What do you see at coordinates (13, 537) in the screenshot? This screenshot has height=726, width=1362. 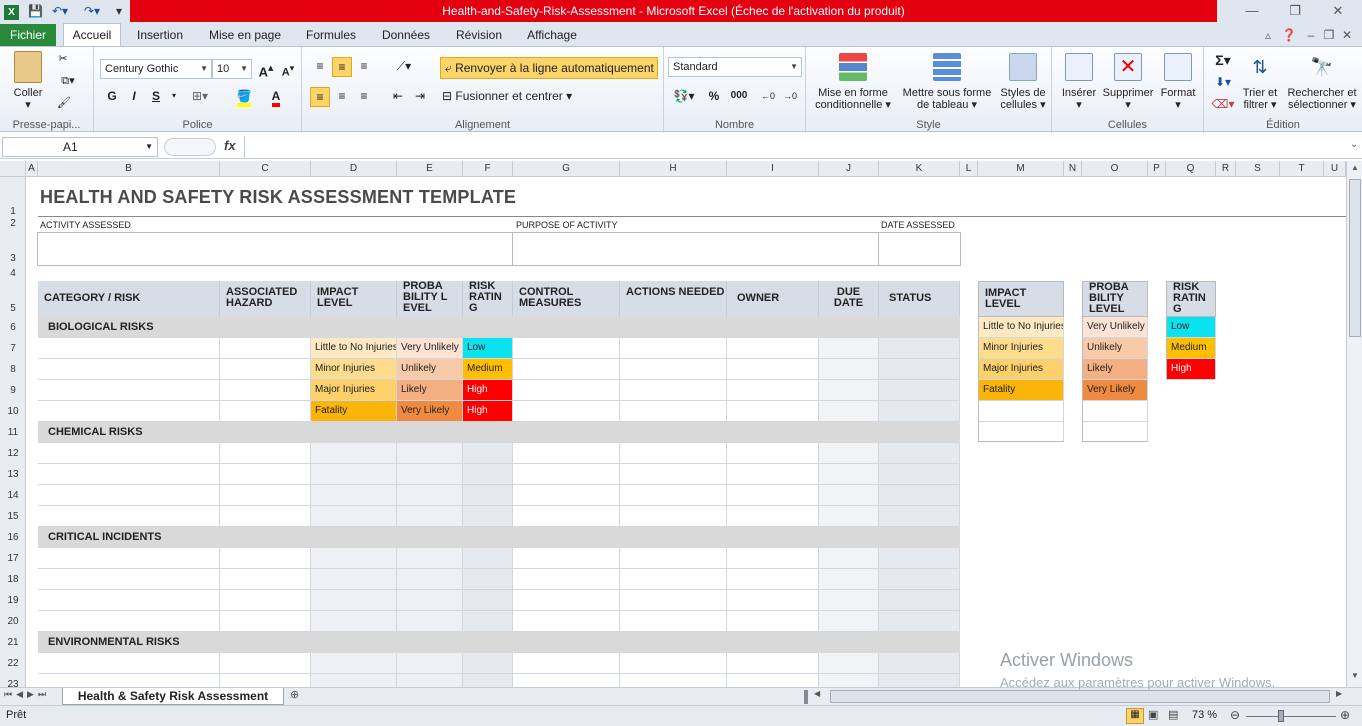 I see `row-header: 16` at bounding box center [13, 537].